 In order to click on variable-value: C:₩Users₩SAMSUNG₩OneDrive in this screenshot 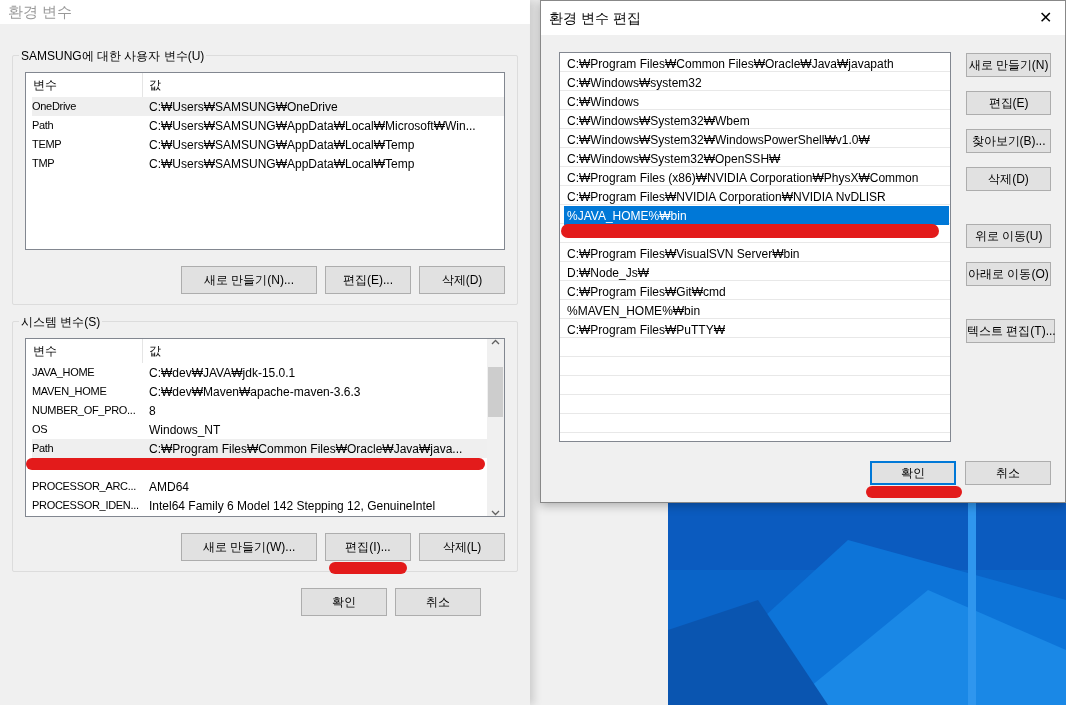, I will do `click(243, 107)`.